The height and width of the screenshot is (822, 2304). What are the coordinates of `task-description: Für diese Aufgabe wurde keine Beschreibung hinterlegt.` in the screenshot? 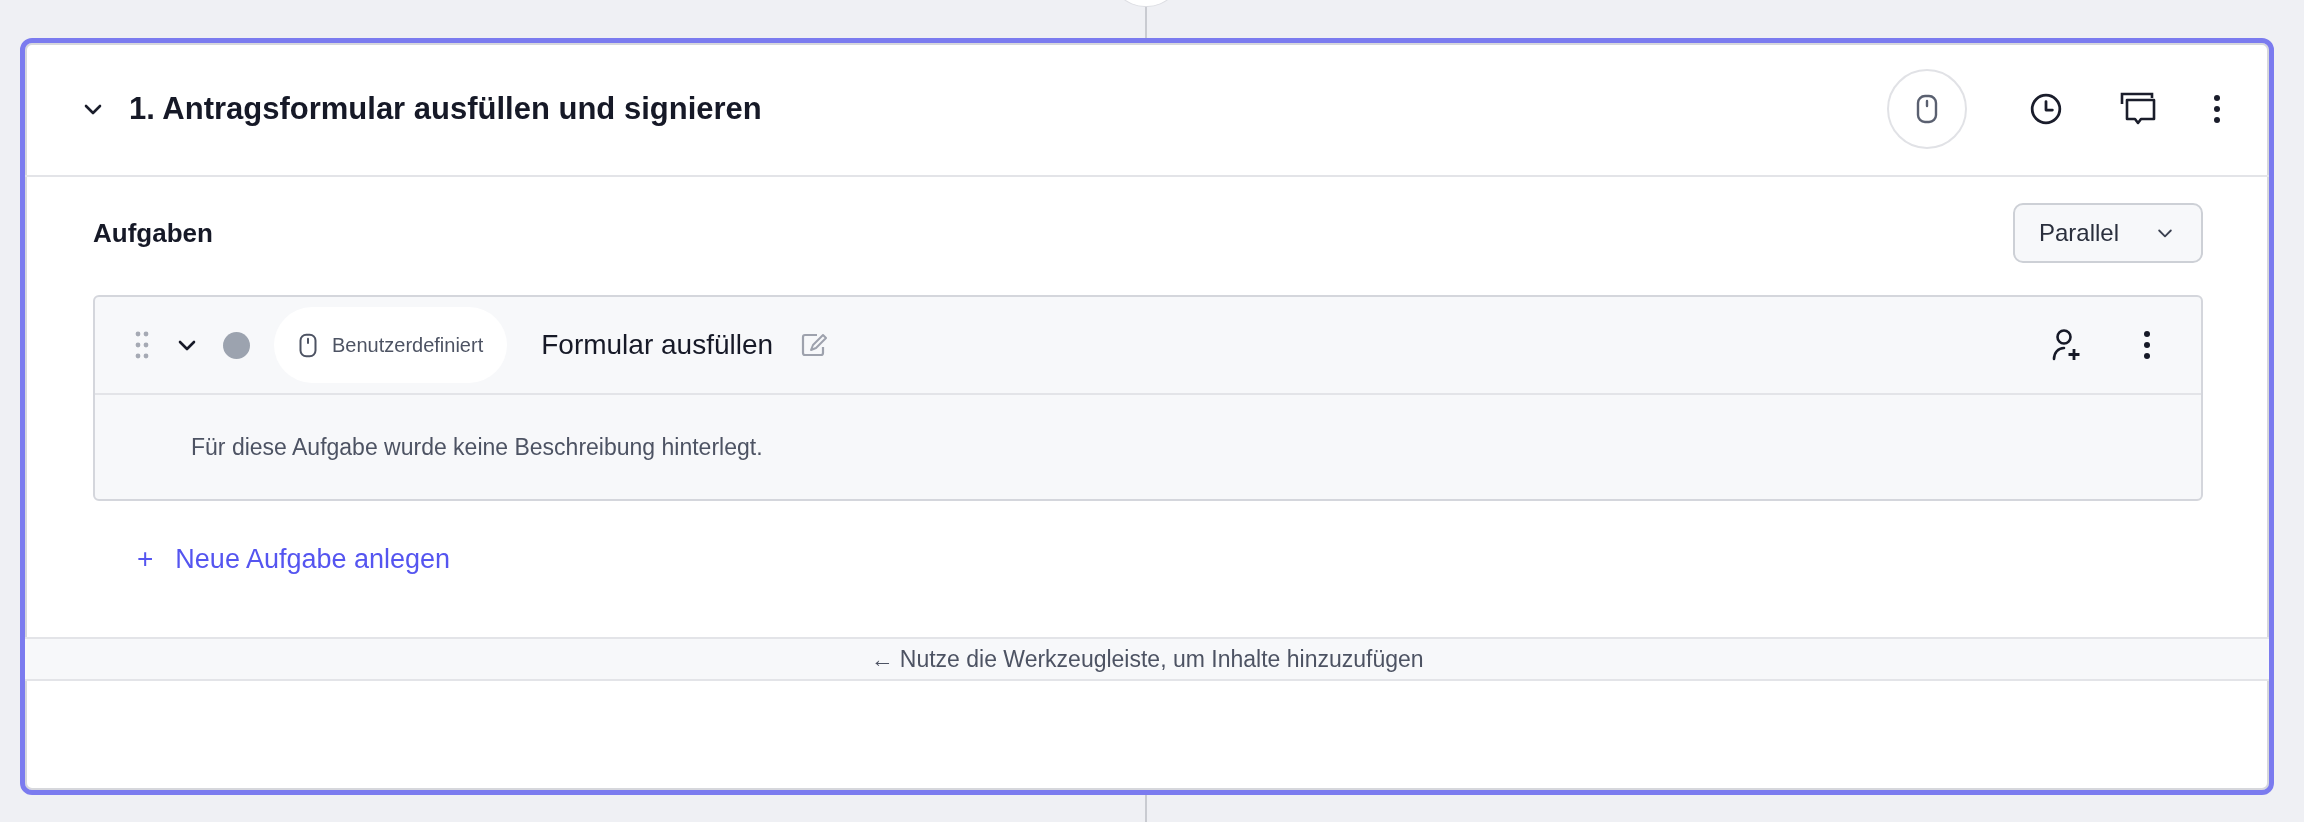 It's located at (477, 447).